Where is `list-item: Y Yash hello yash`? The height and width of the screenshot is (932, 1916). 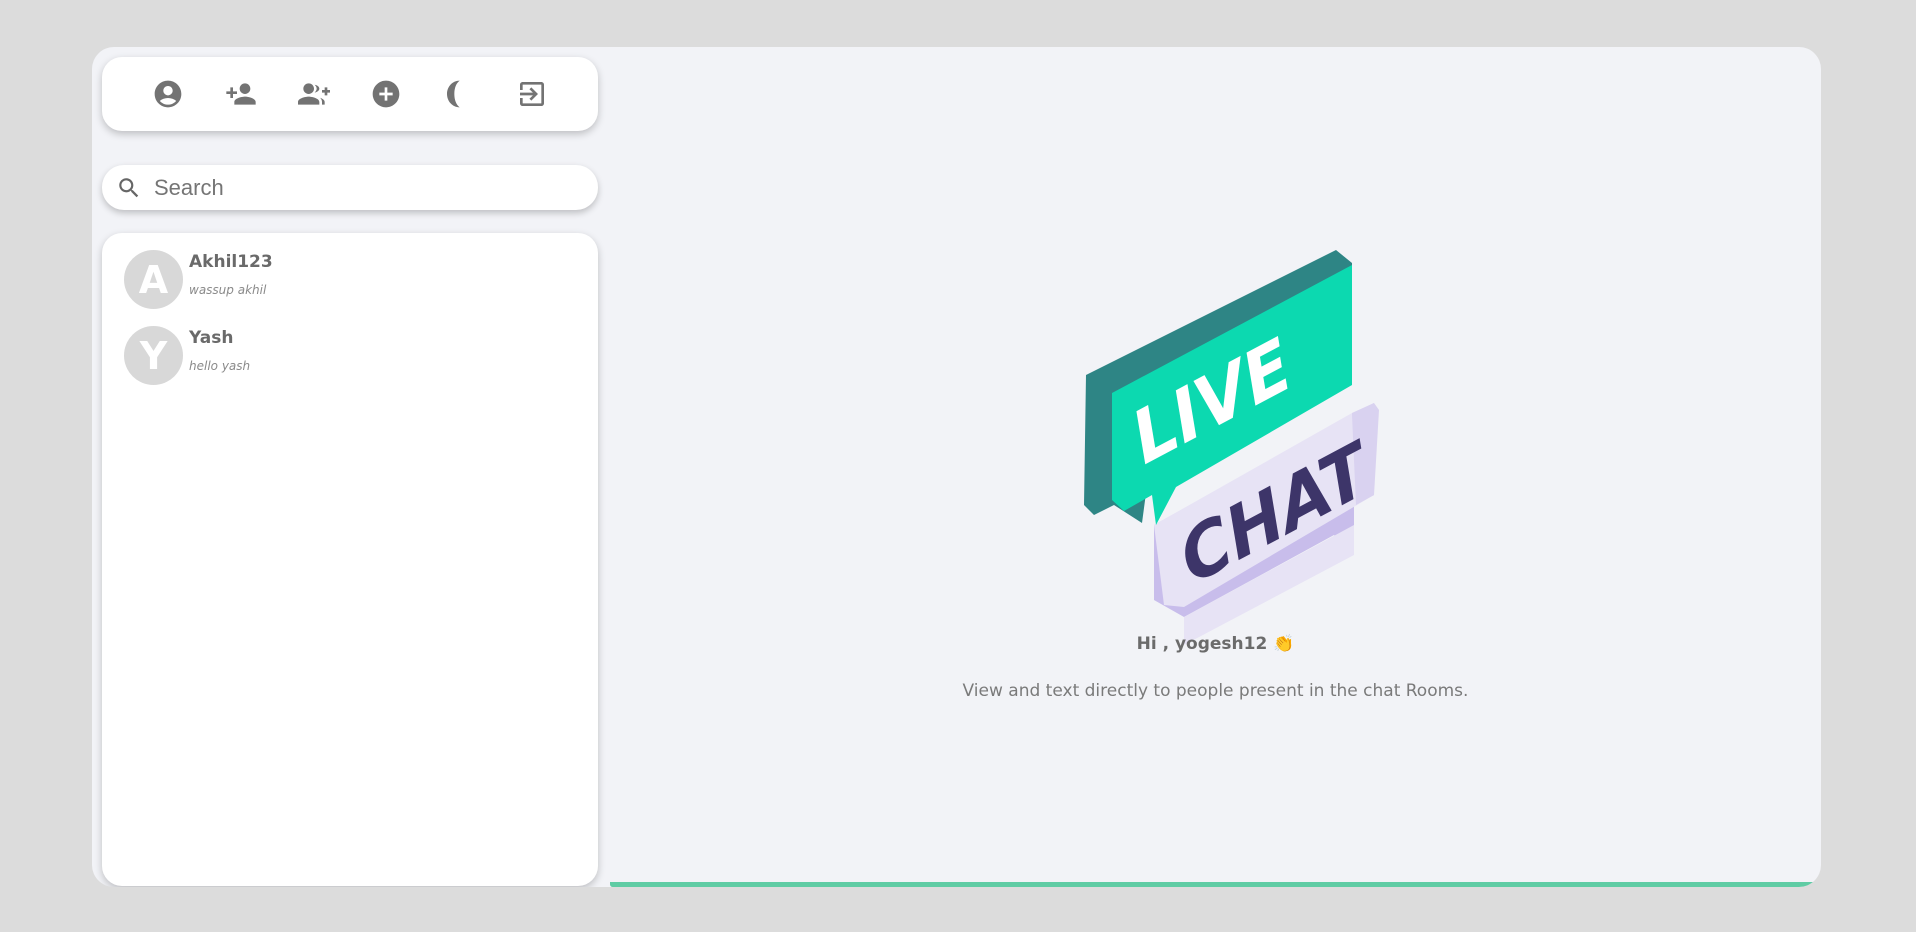 list-item: Y Yash hello yash is located at coordinates (350, 363).